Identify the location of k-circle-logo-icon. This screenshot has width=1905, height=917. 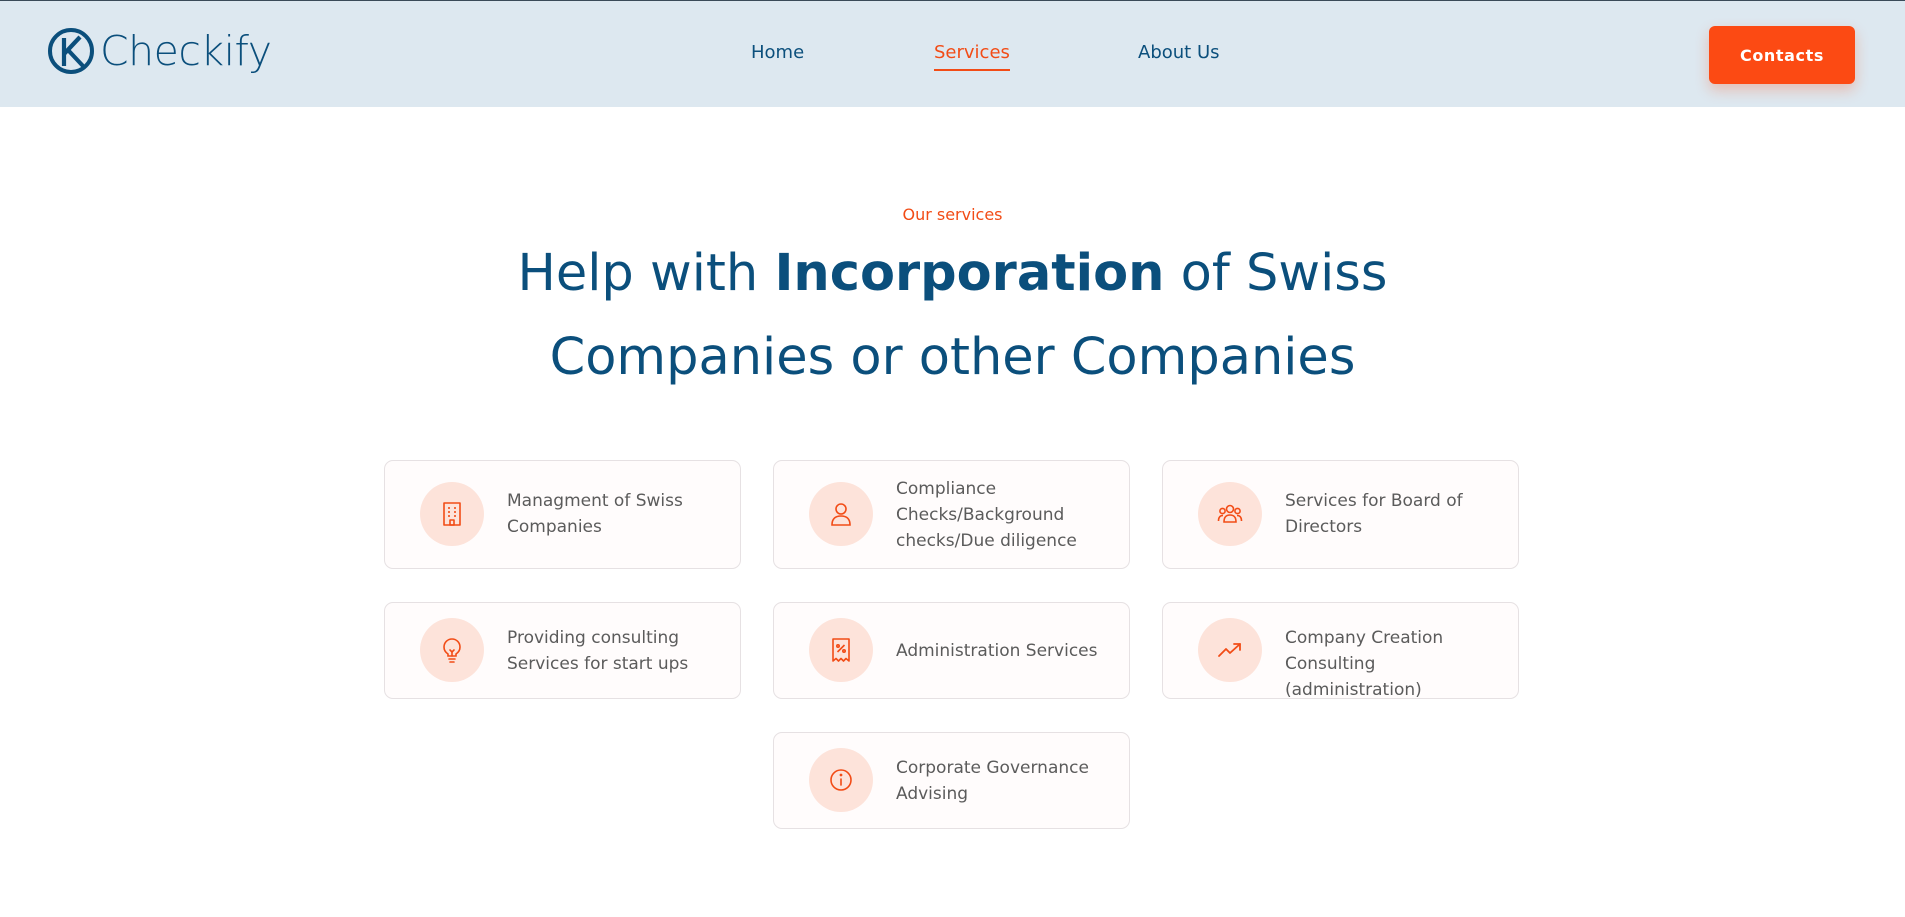
(71, 51).